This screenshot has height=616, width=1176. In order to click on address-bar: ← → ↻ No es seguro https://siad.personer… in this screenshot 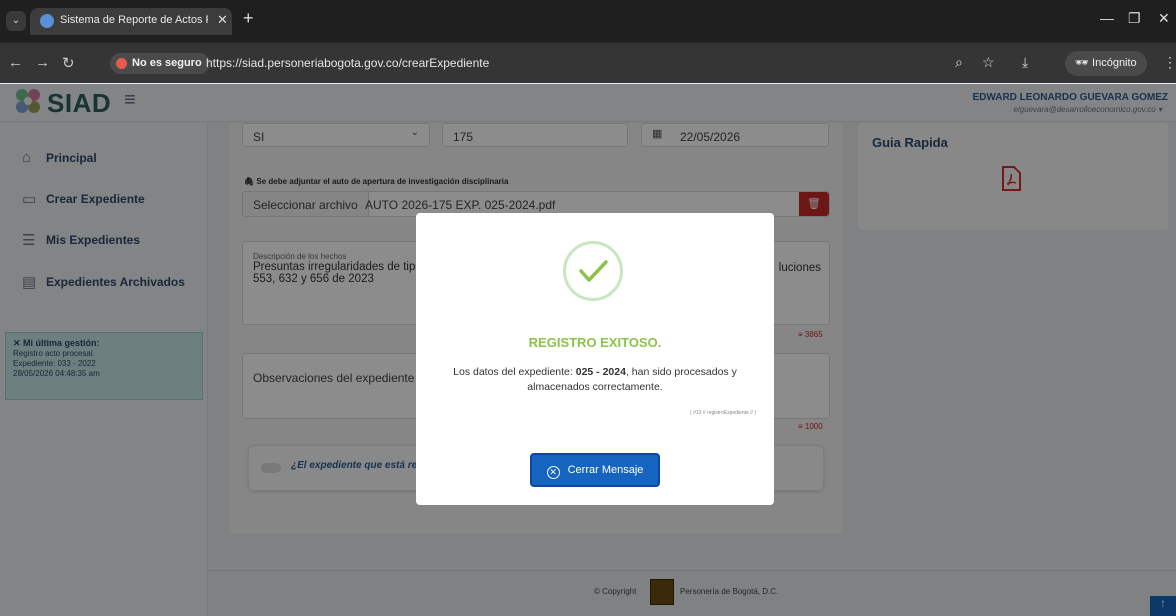, I will do `click(588, 62)`.